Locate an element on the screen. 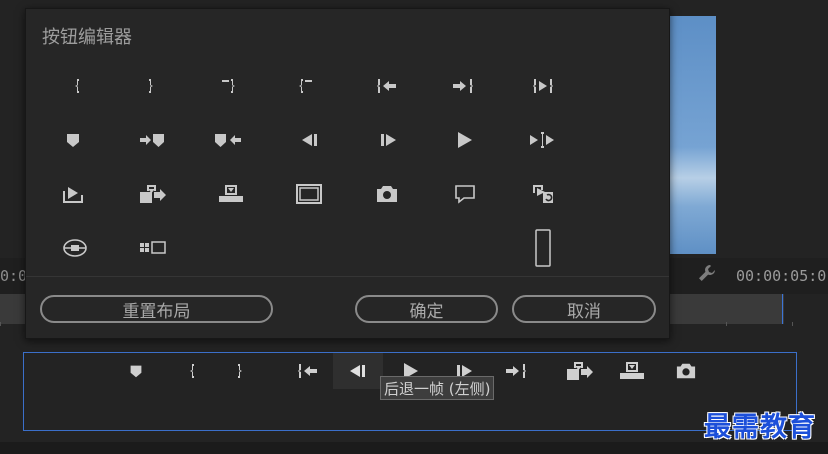 The width and height of the screenshot is (828, 454). play-around-icon is located at coordinates (542, 140).